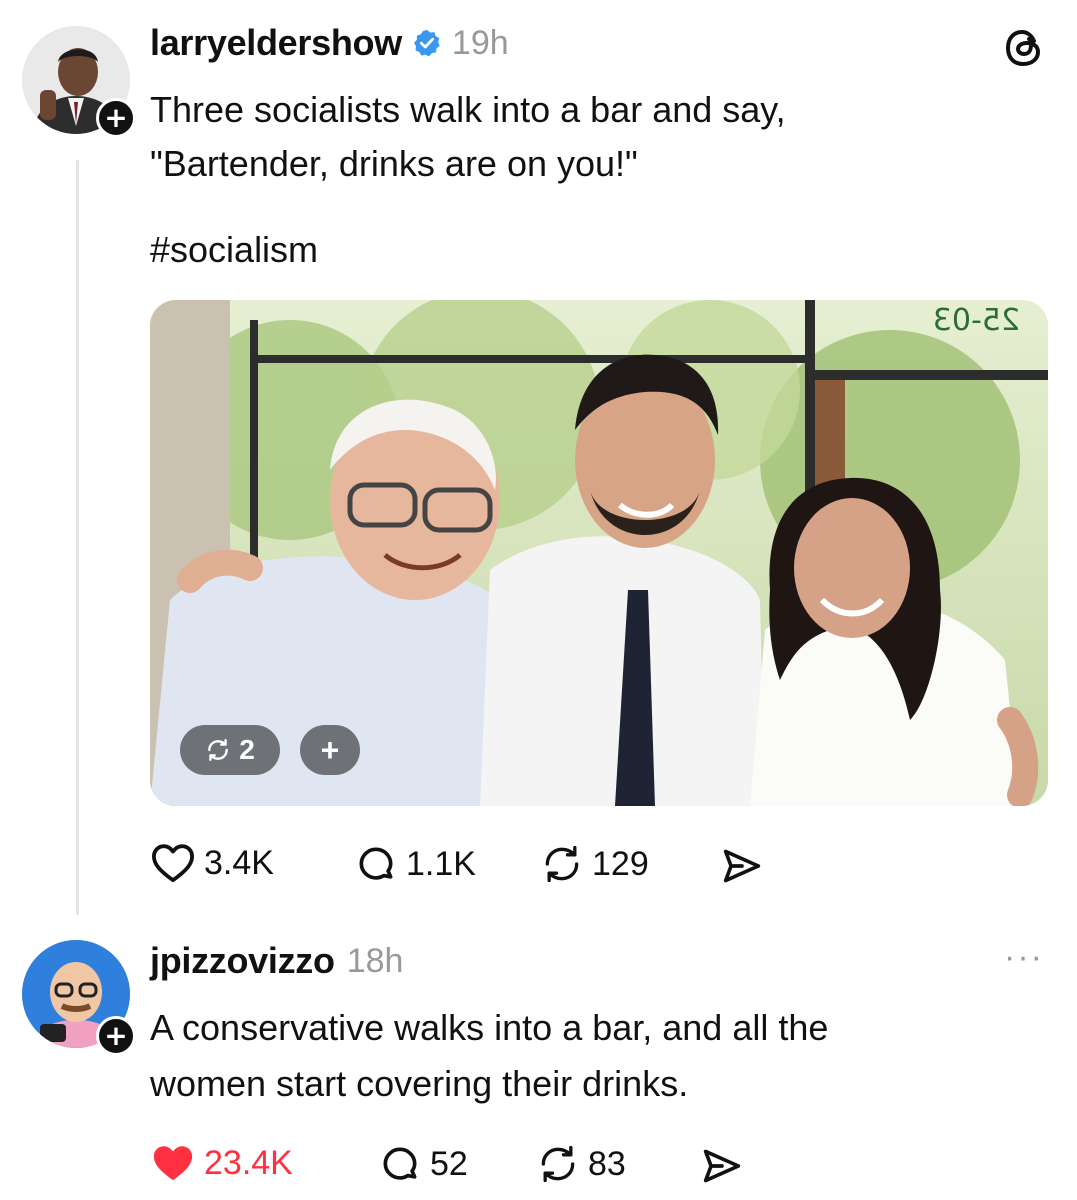 This screenshot has width=1077, height=1200. Describe the element at coordinates (247, 749) in the screenshot. I see `repost-count: 2` at that location.